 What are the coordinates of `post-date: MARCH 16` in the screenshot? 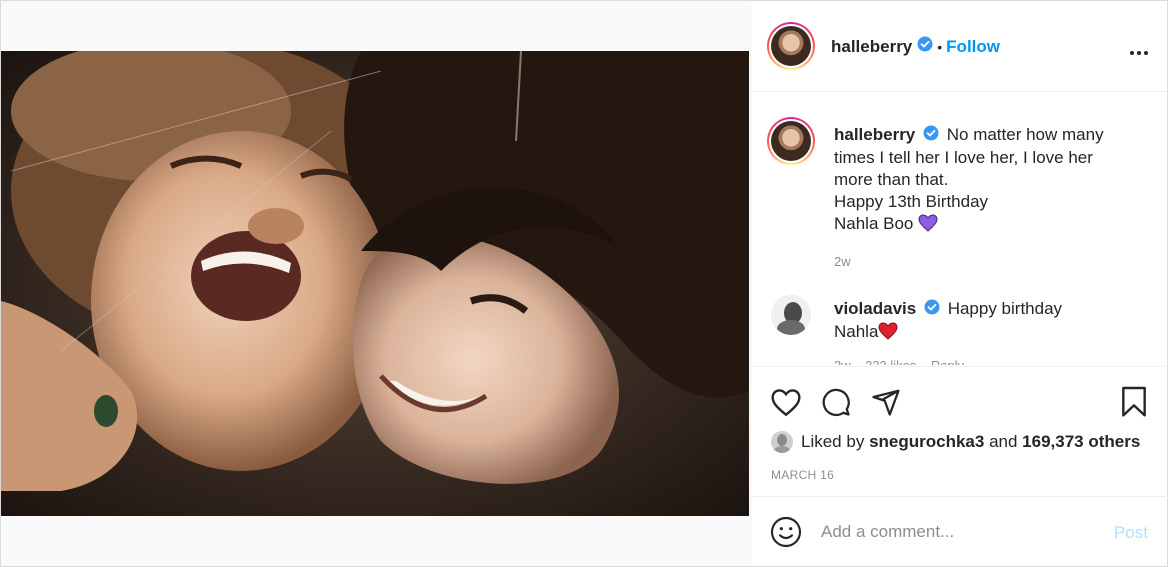 It's located at (802, 475).